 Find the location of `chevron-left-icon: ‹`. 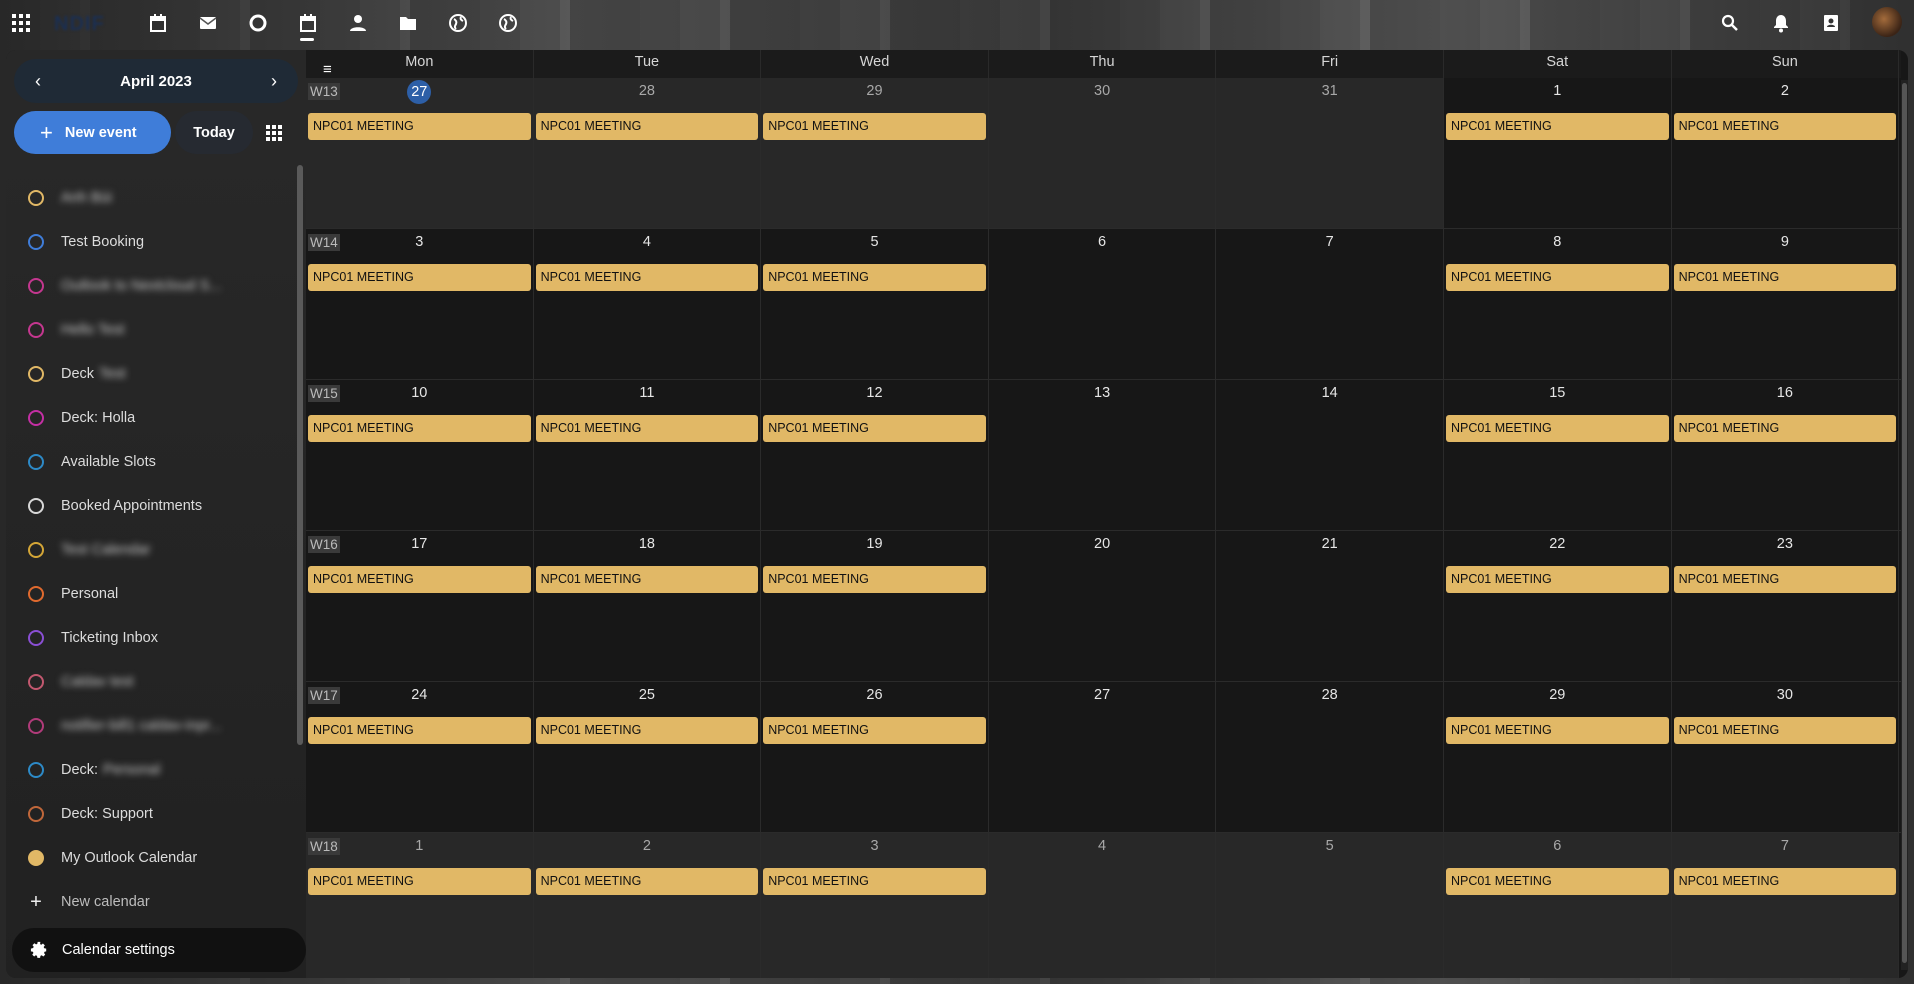

chevron-left-icon: ‹ is located at coordinates (38, 81).